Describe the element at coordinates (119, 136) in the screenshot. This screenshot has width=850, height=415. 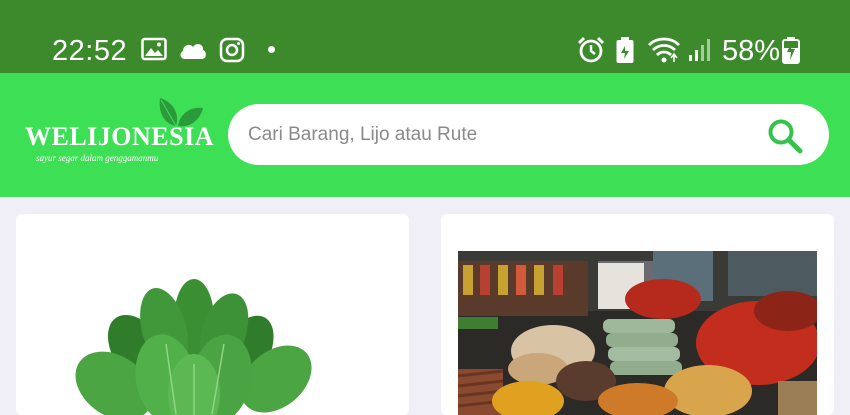
I see `logo-text: WELIJONESIA` at that location.